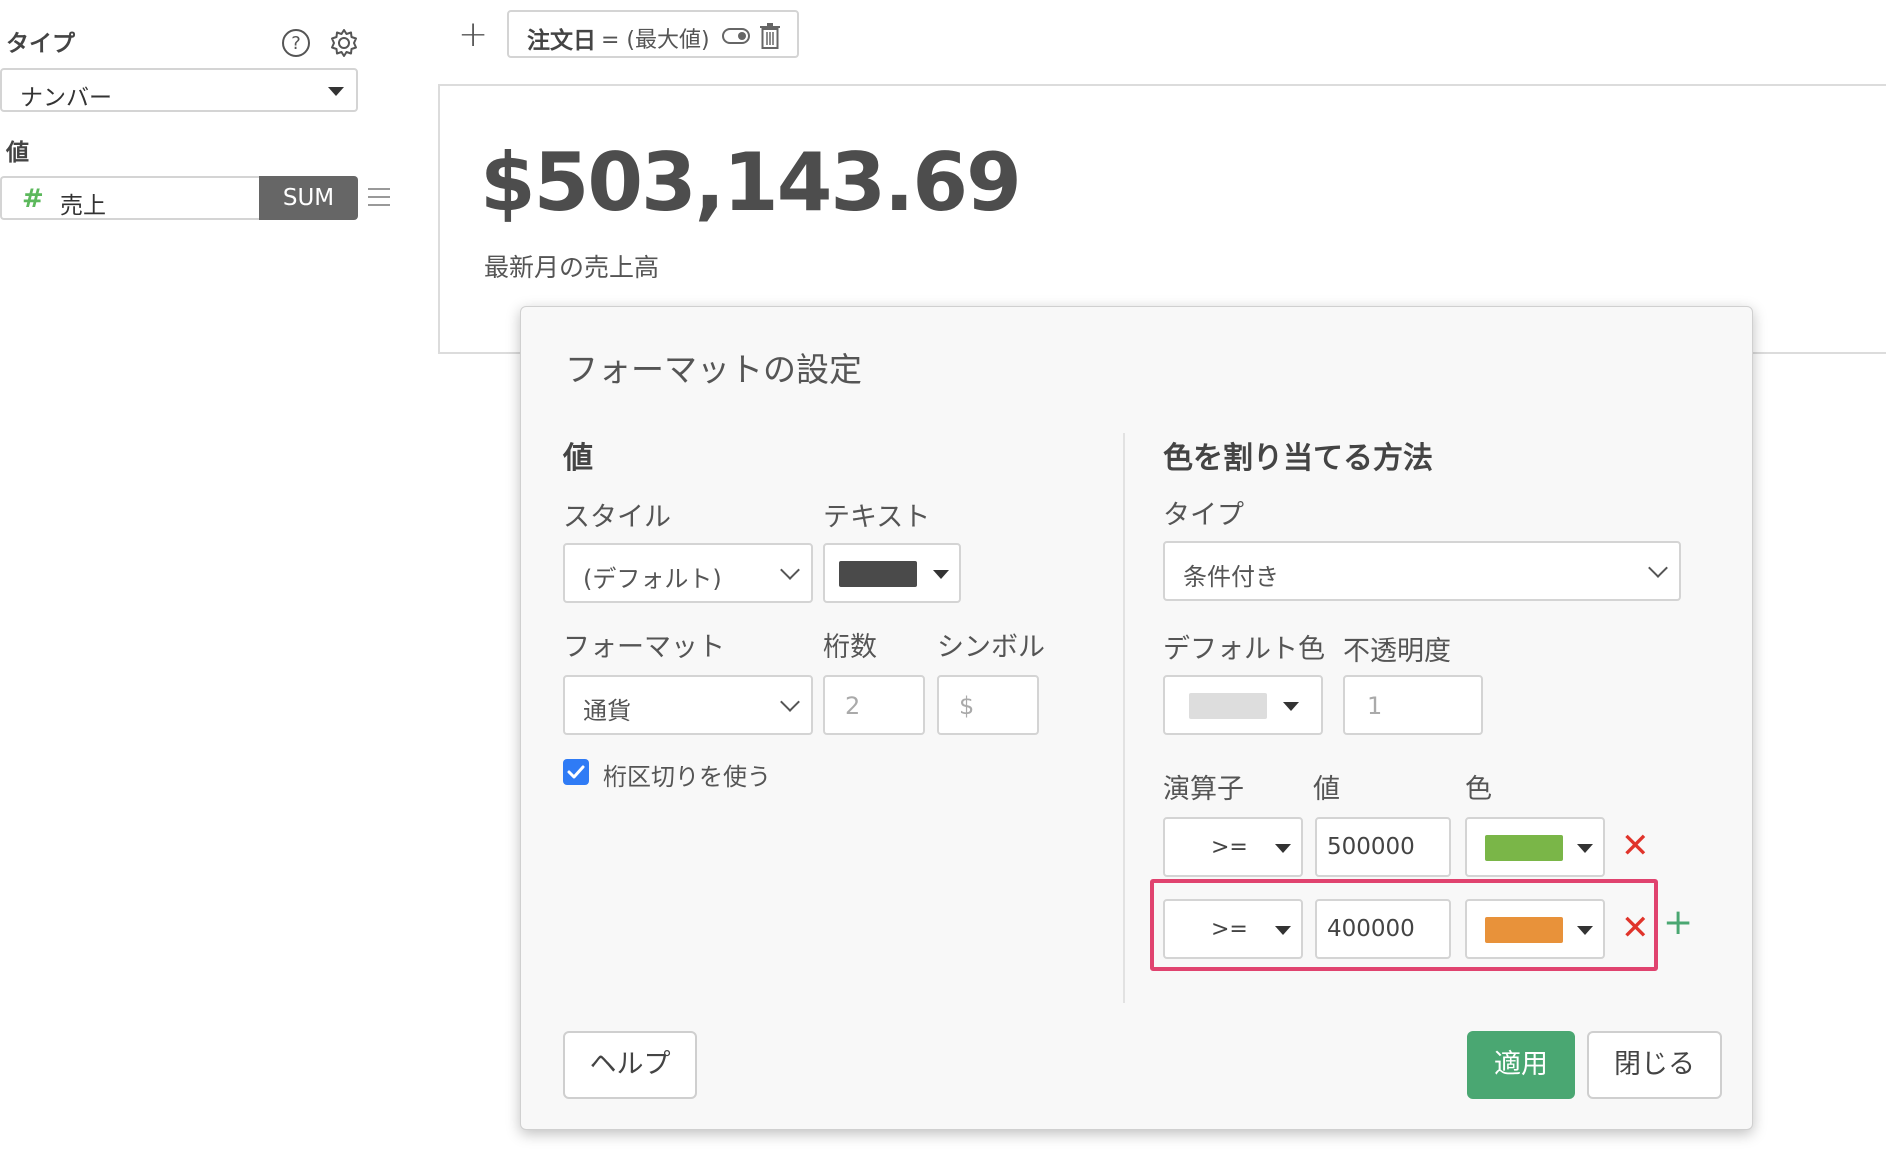 The image size is (1886, 1152). What do you see at coordinates (687, 777) in the screenshot?
I see `separator-label: 桁区切りを使う` at bounding box center [687, 777].